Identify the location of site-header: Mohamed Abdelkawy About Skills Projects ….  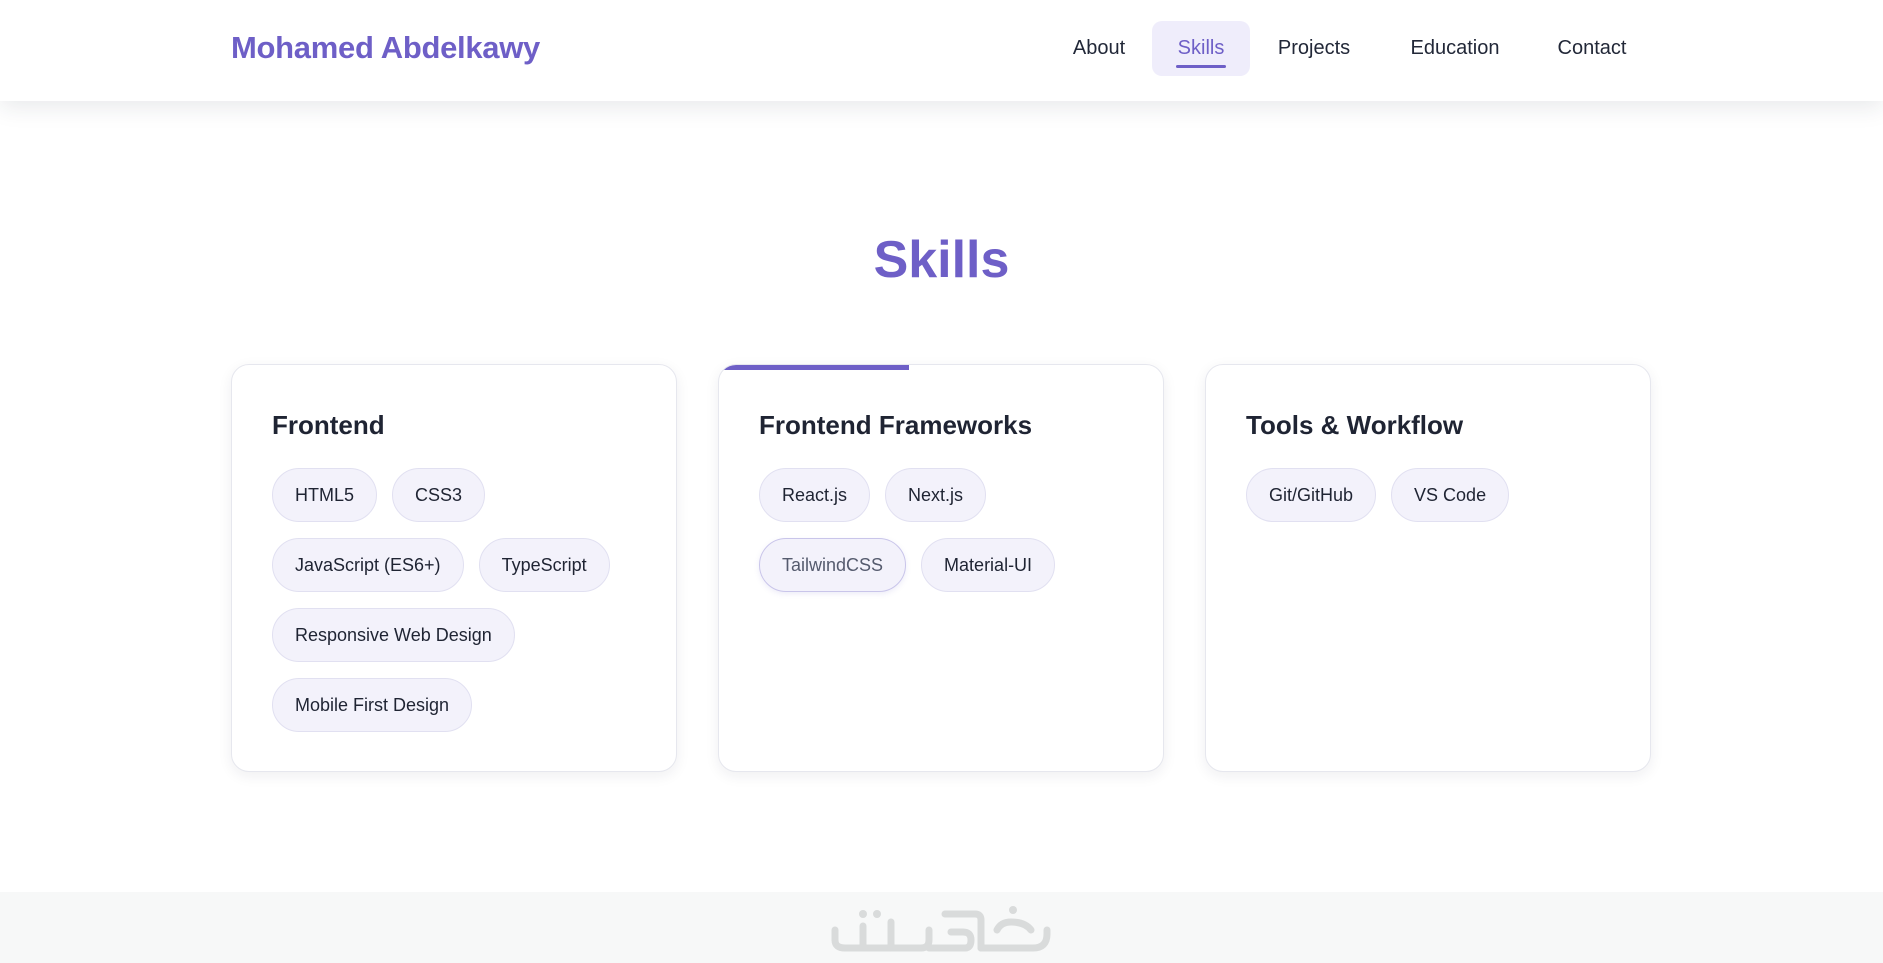
(941, 50).